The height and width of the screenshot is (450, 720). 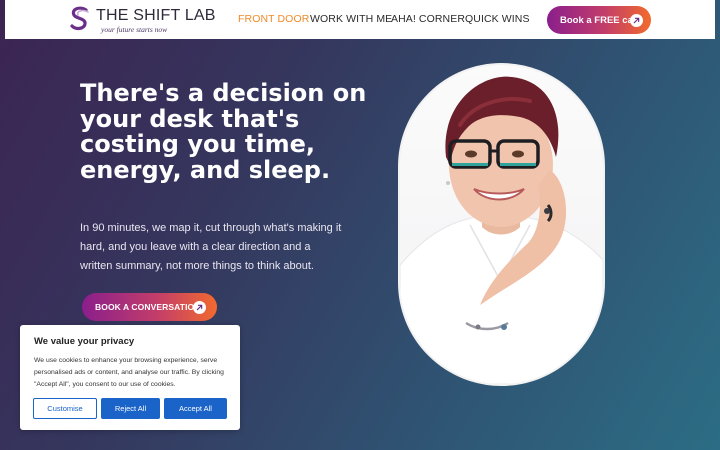 What do you see at coordinates (351, 19) in the screenshot?
I see `nav-work-with-me: WORK WITH ME` at bounding box center [351, 19].